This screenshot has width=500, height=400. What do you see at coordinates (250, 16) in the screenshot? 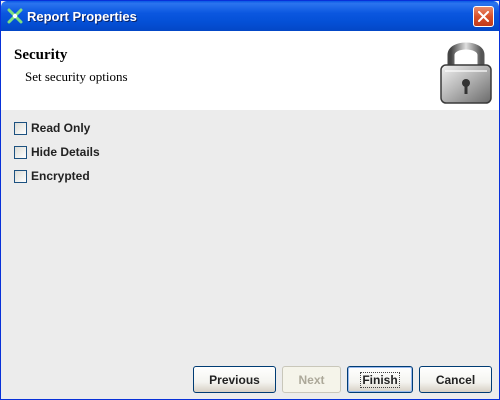
I see `title-bar: Report Properties` at bounding box center [250, 16].